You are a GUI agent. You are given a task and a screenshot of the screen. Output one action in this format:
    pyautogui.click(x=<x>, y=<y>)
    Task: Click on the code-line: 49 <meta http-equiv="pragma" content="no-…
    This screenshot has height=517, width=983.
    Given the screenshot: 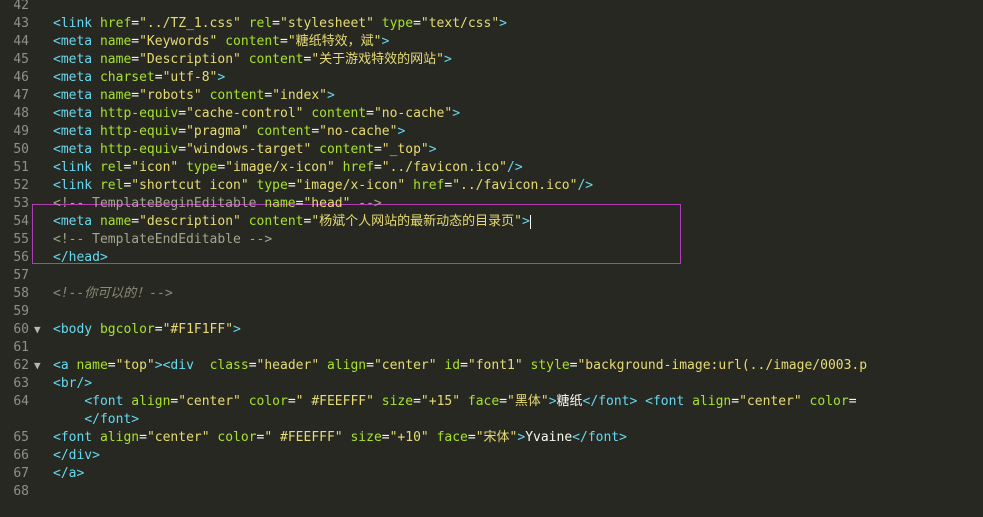 What is the action you would take?
    pyautogui.click(x=491, y=132)
    